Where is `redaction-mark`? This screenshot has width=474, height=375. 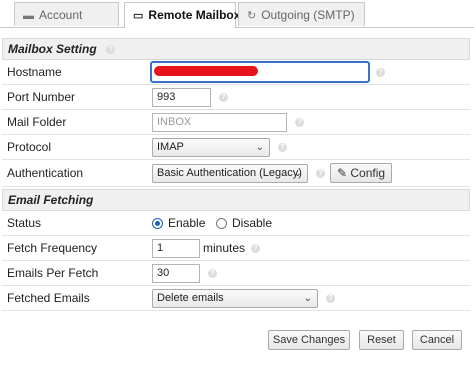 redaction-mark is located at coordinates (206, 71).